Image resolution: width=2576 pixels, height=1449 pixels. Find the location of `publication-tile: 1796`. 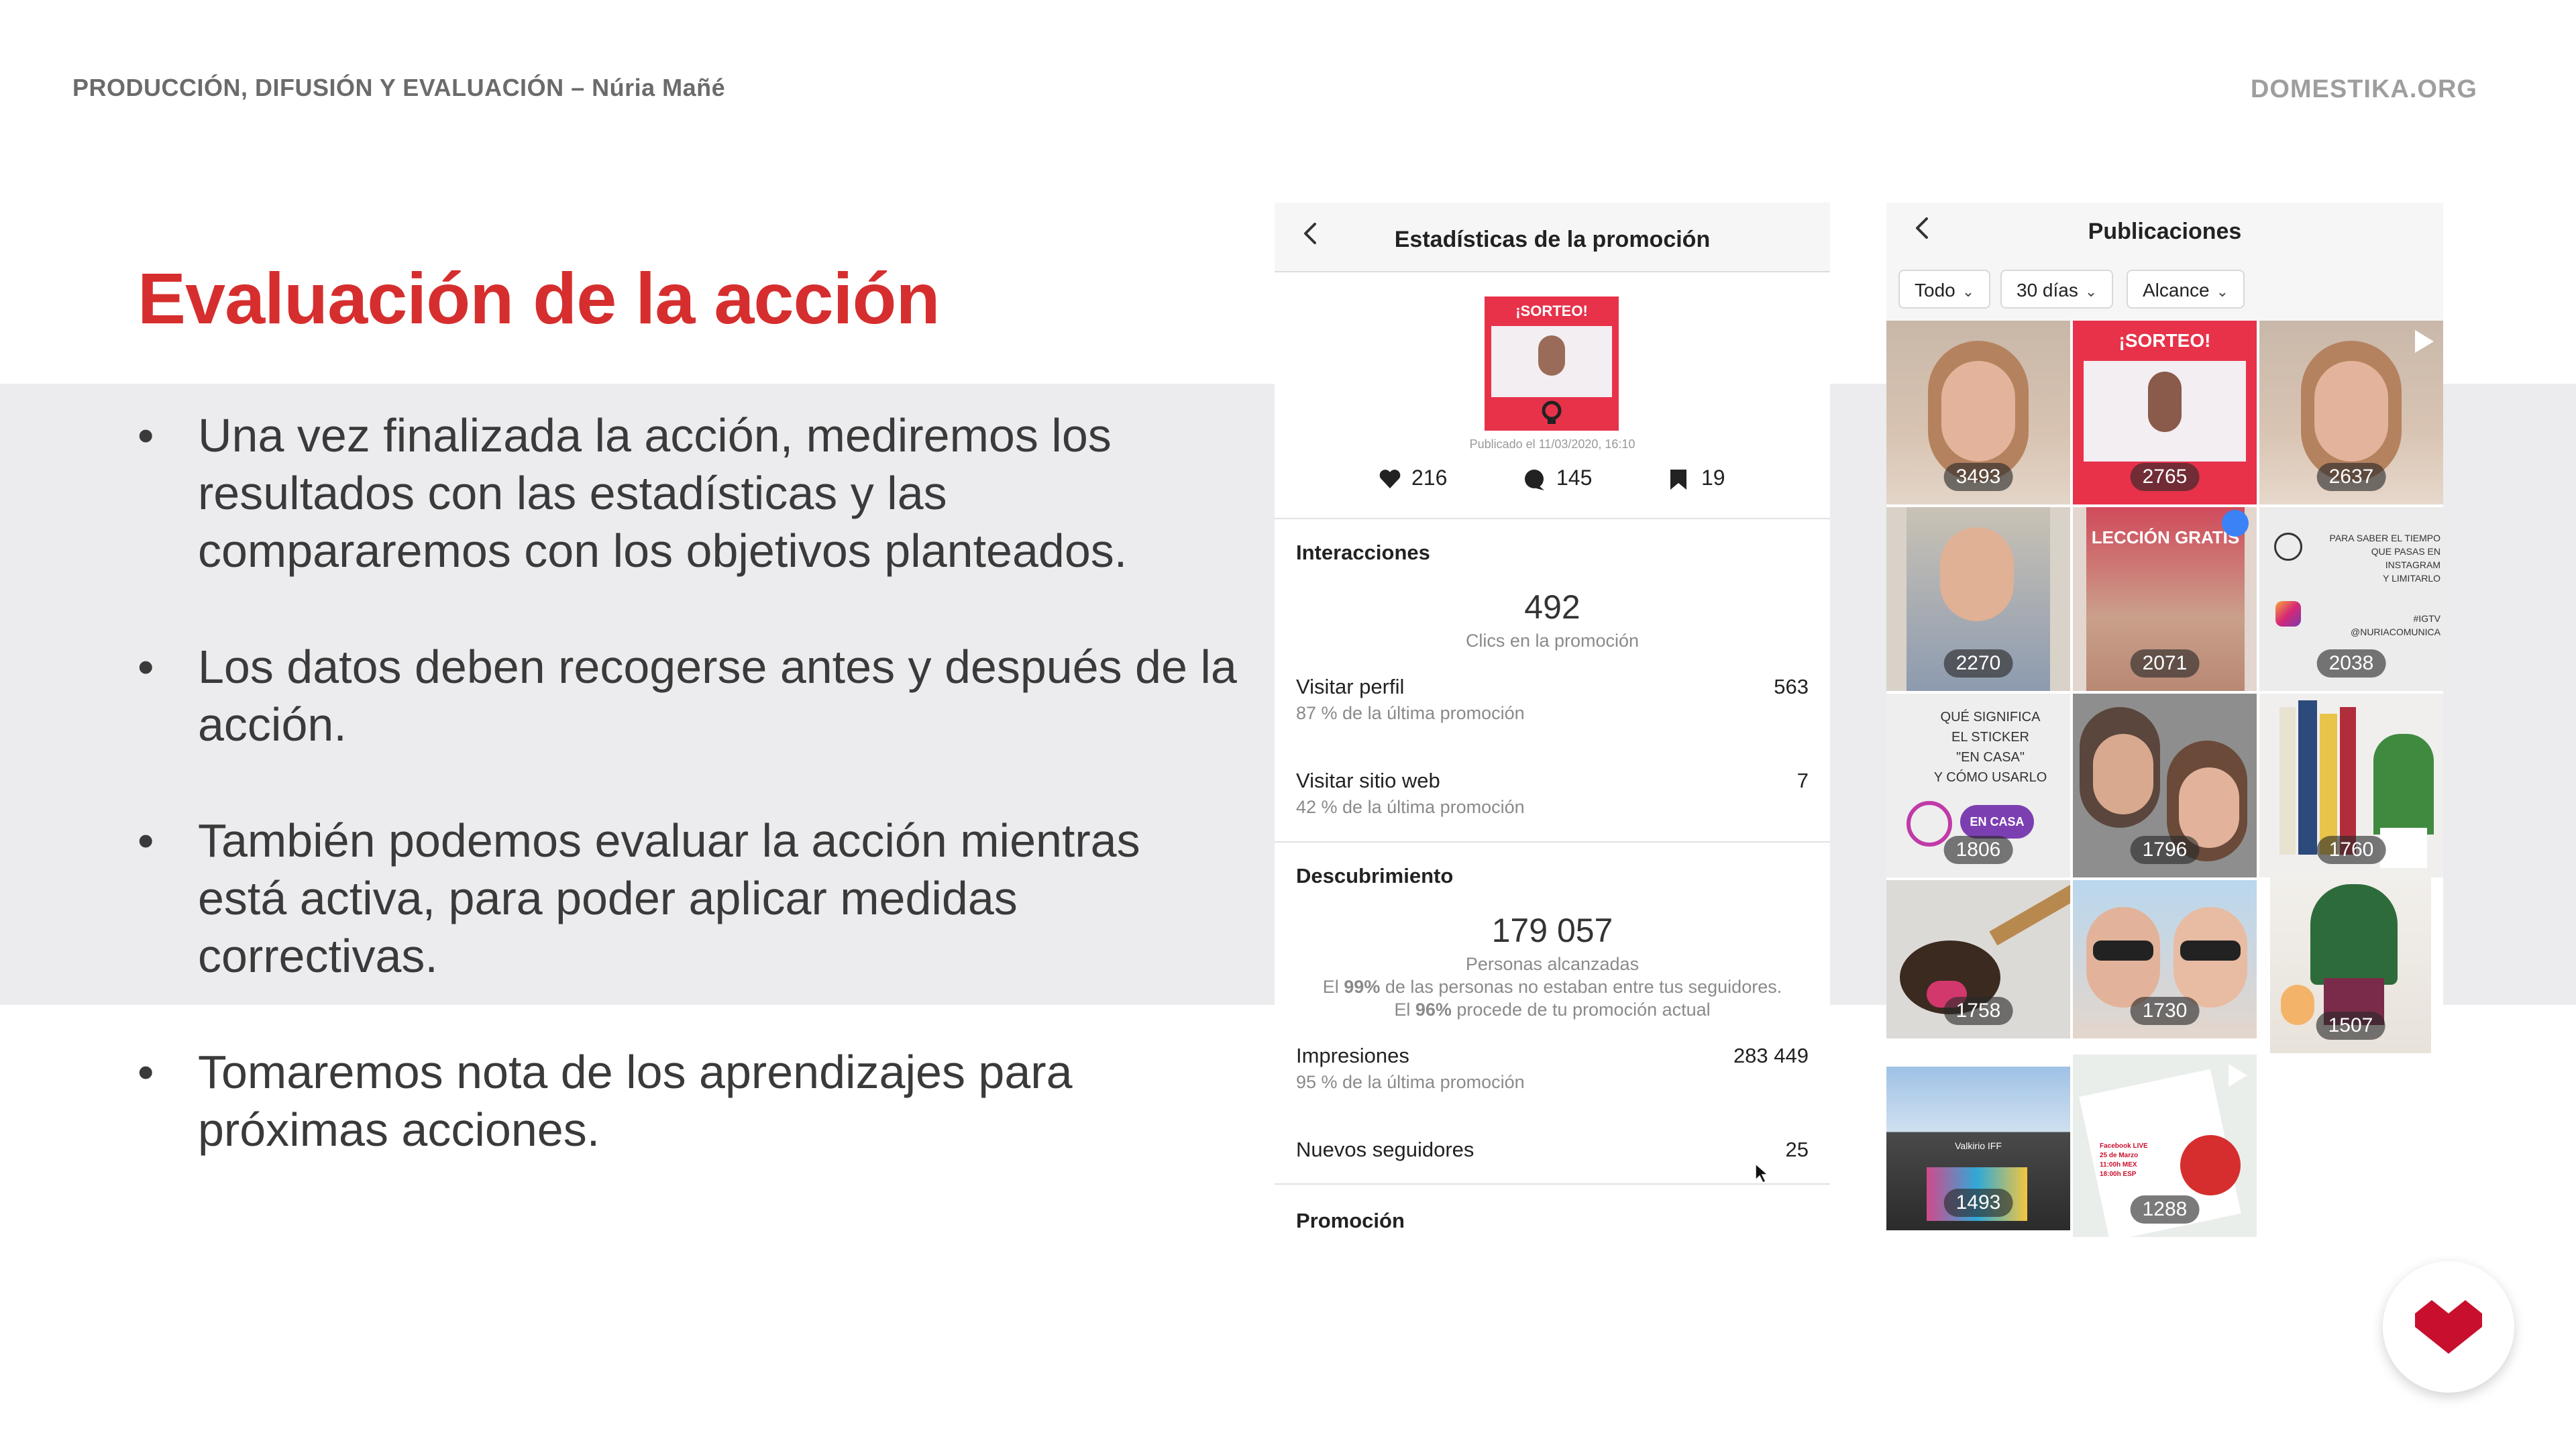

publication-tile: 1796 is located at coordinates (2165, 785).